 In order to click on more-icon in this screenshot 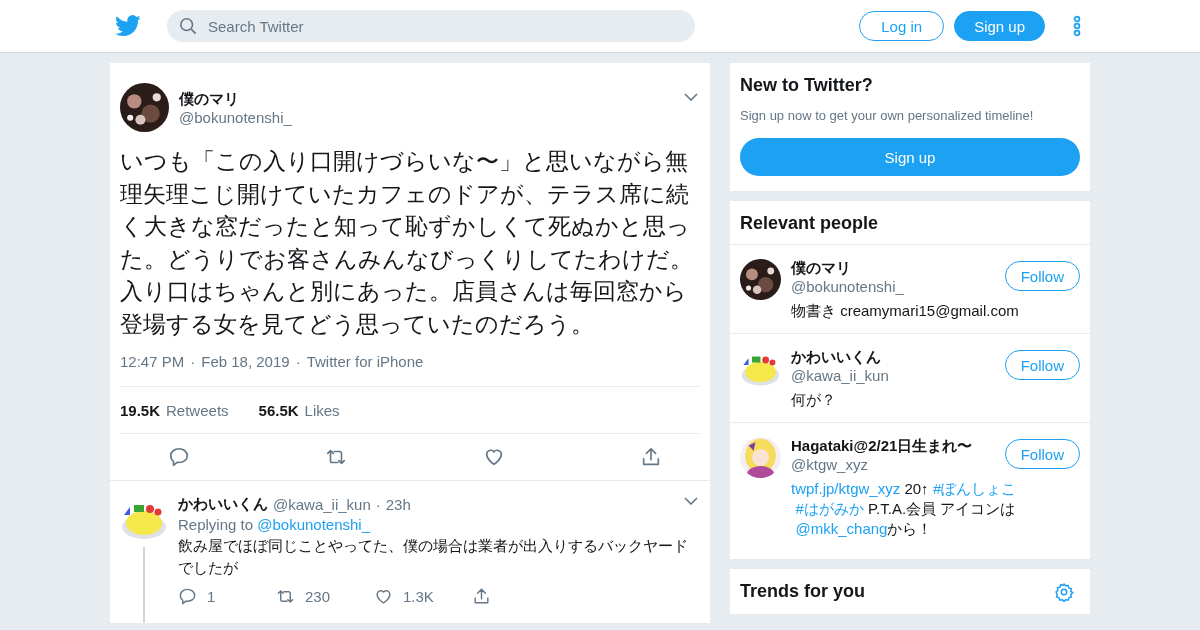, I will do `click(1077, 26)`.